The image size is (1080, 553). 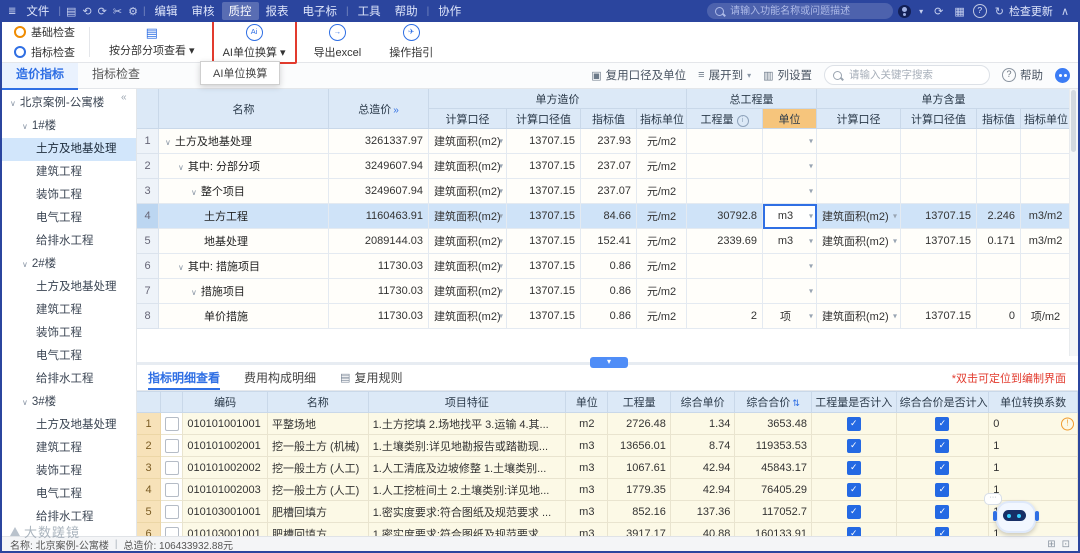 What do you see at coordinates (639, 511) in the screenshot?
I see `quantity-cell: 852.16` at bounding box center [639, 511].